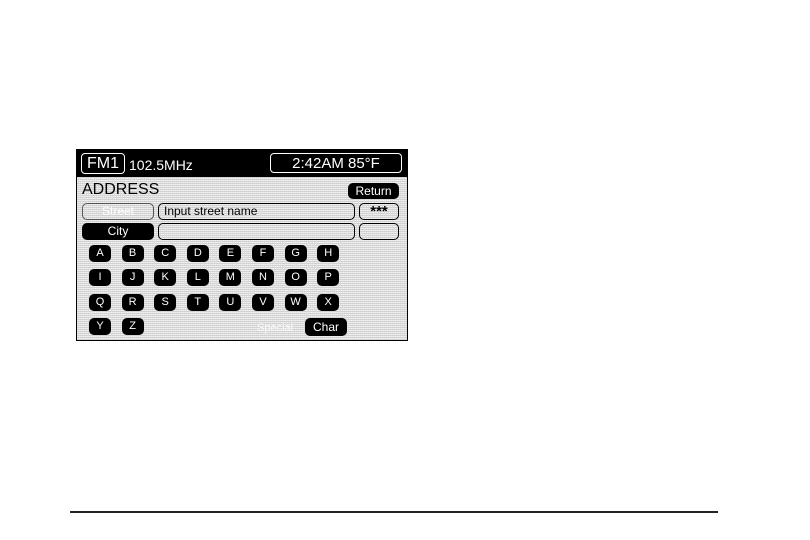 The width and height of the screenshot is (810, 540). Describe the element at coordinates (326, 327) in the screenshot. I see `char-button: Char` at that location.